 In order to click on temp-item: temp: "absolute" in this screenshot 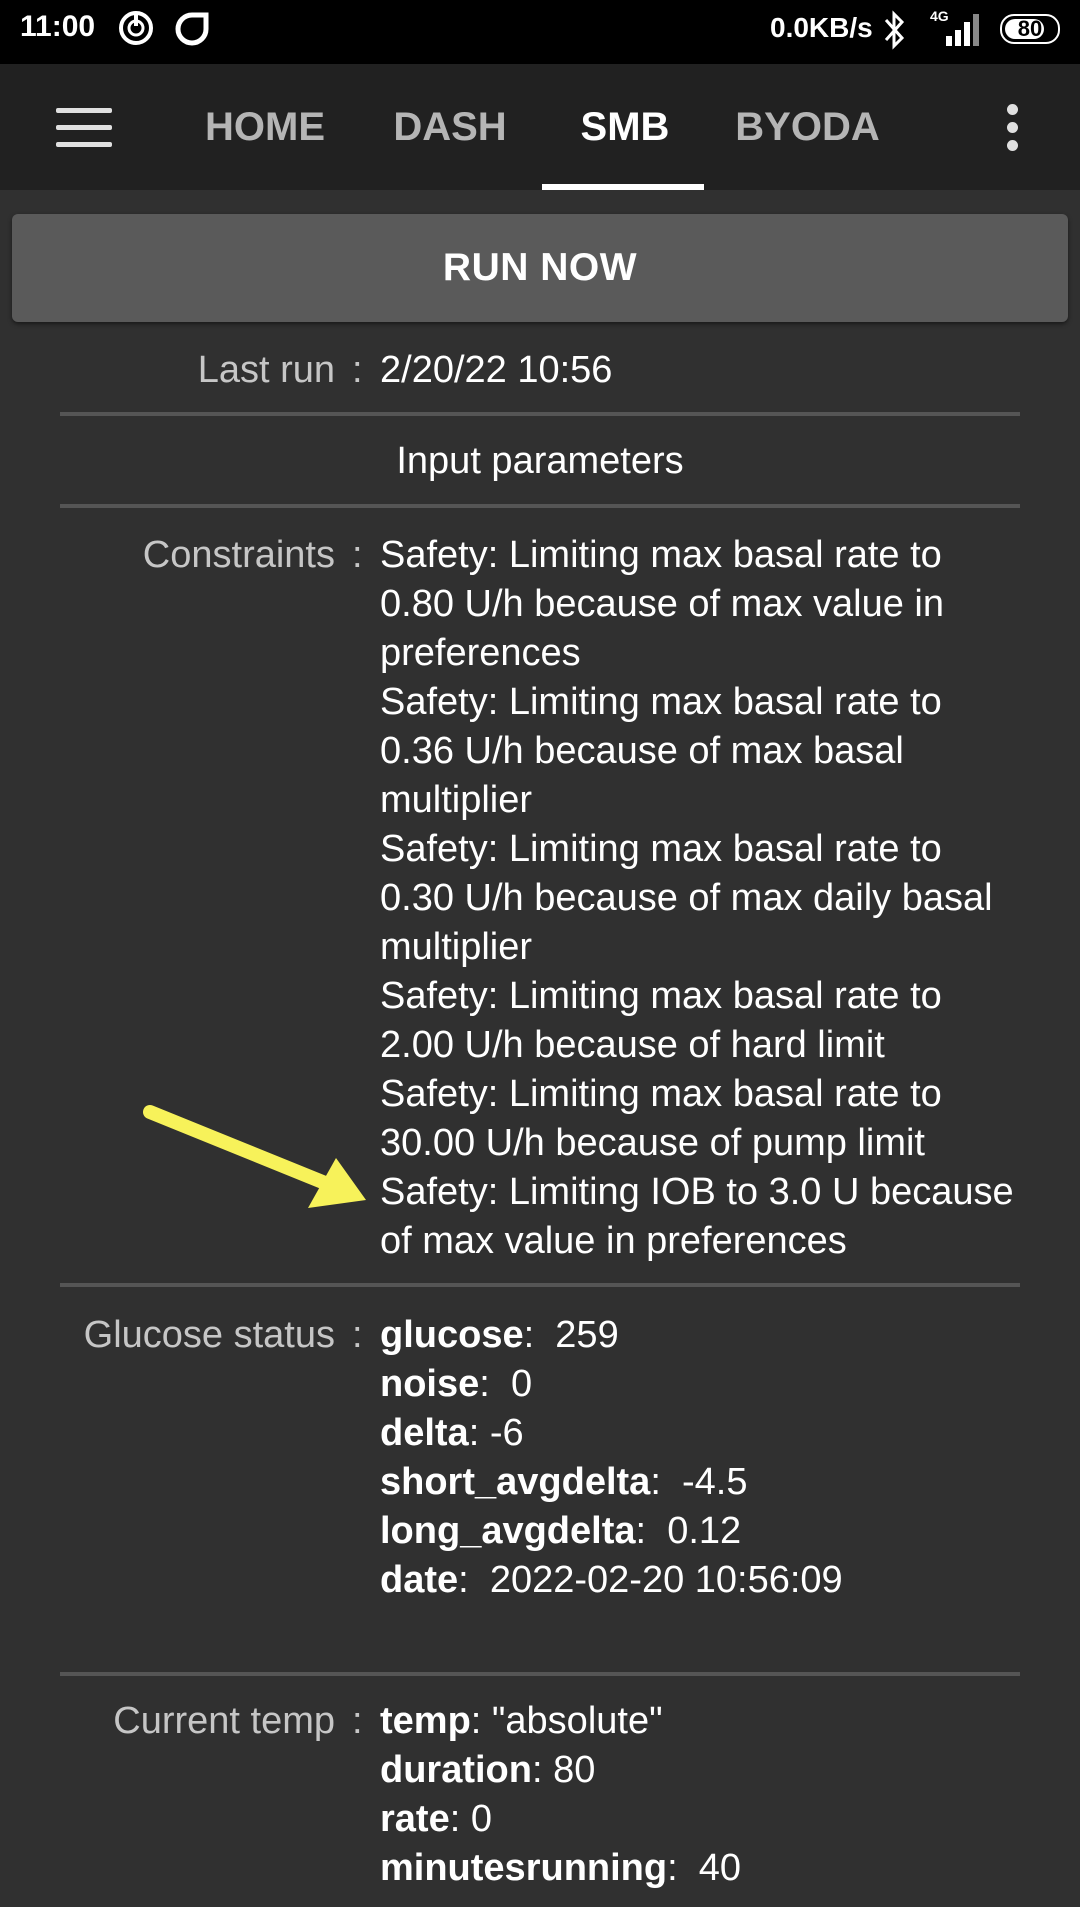, I will do `click(521, 1721)`.